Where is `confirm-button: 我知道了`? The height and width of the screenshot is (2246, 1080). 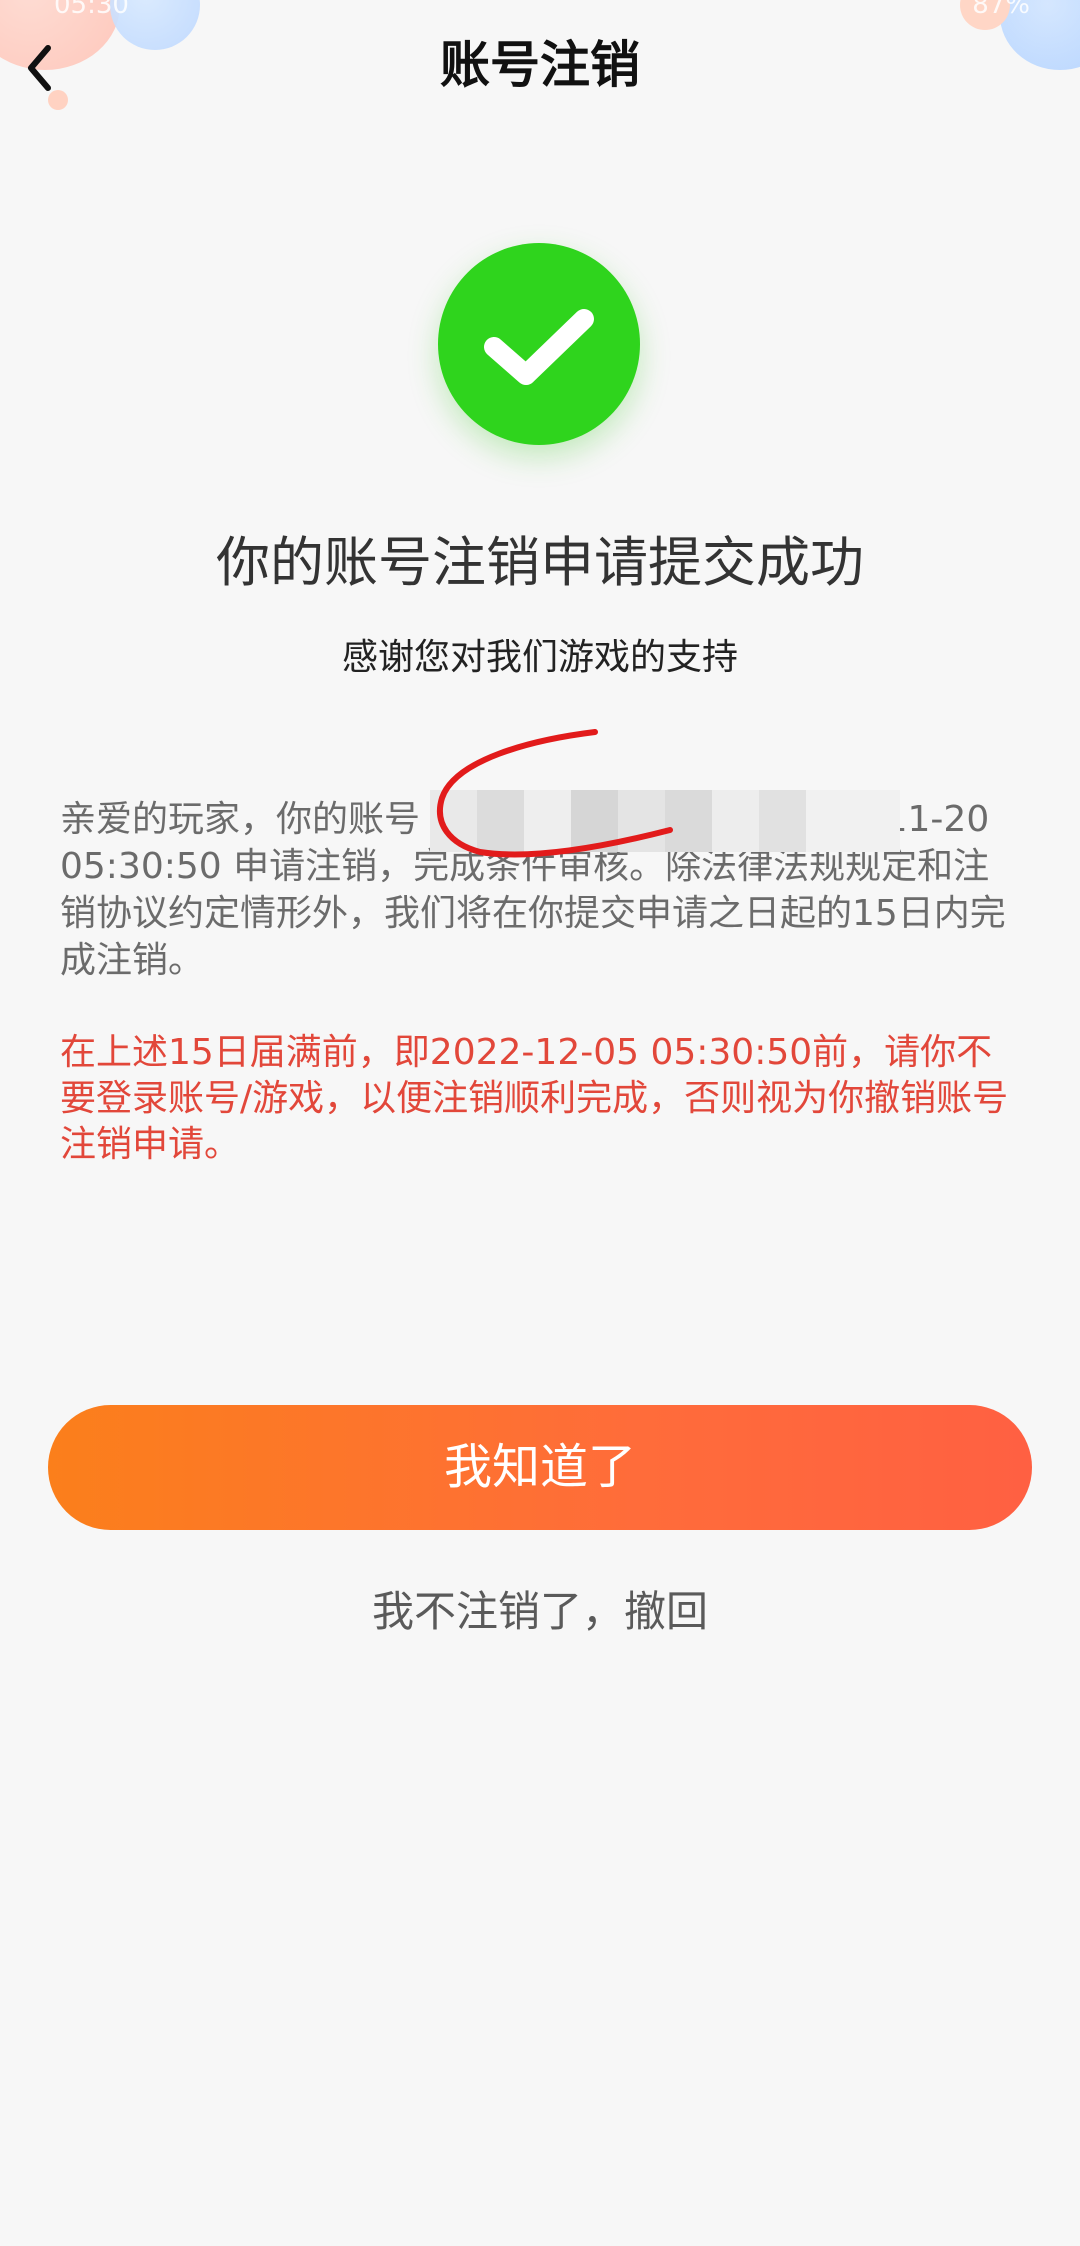 confirm-button: 我知道了 is located at coordinates (540, 1467).